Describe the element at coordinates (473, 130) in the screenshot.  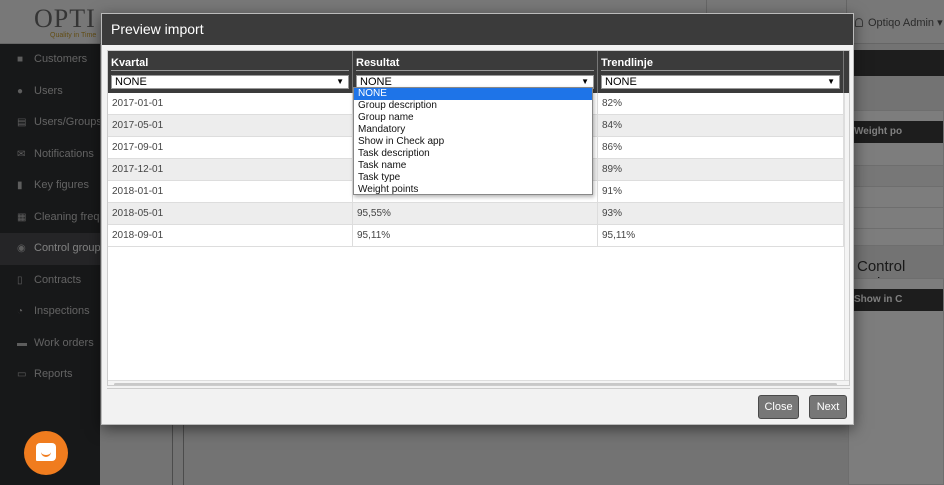
I see `dropdown-option: Mandatory` at that location.